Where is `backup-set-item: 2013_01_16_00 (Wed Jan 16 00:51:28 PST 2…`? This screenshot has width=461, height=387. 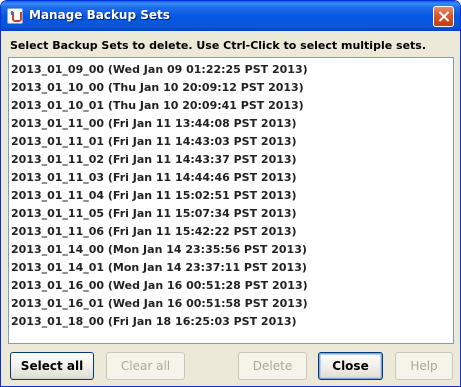
backup-set-item: 2013_01_16_00 (Wed Jan 16 00:51:28 PST 2… is located at coordinates (159, 286).